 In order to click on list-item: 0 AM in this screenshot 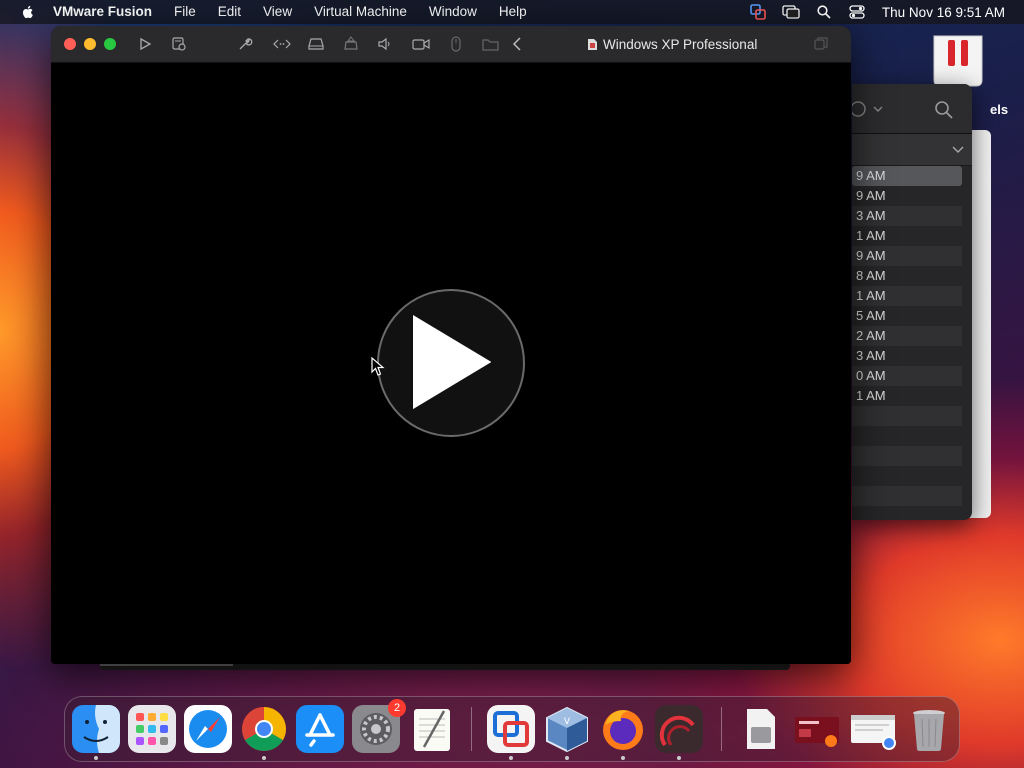, I will do `click(907, 376)`.